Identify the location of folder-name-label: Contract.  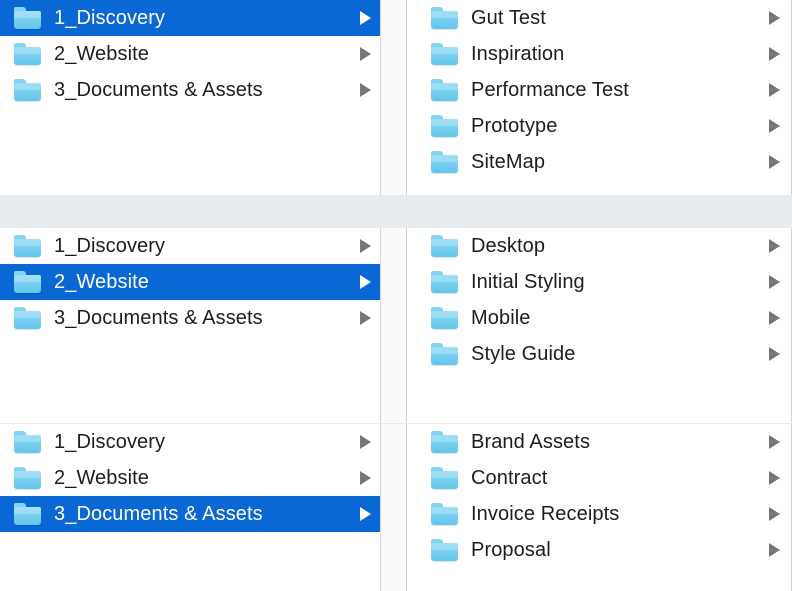
(509, 478).